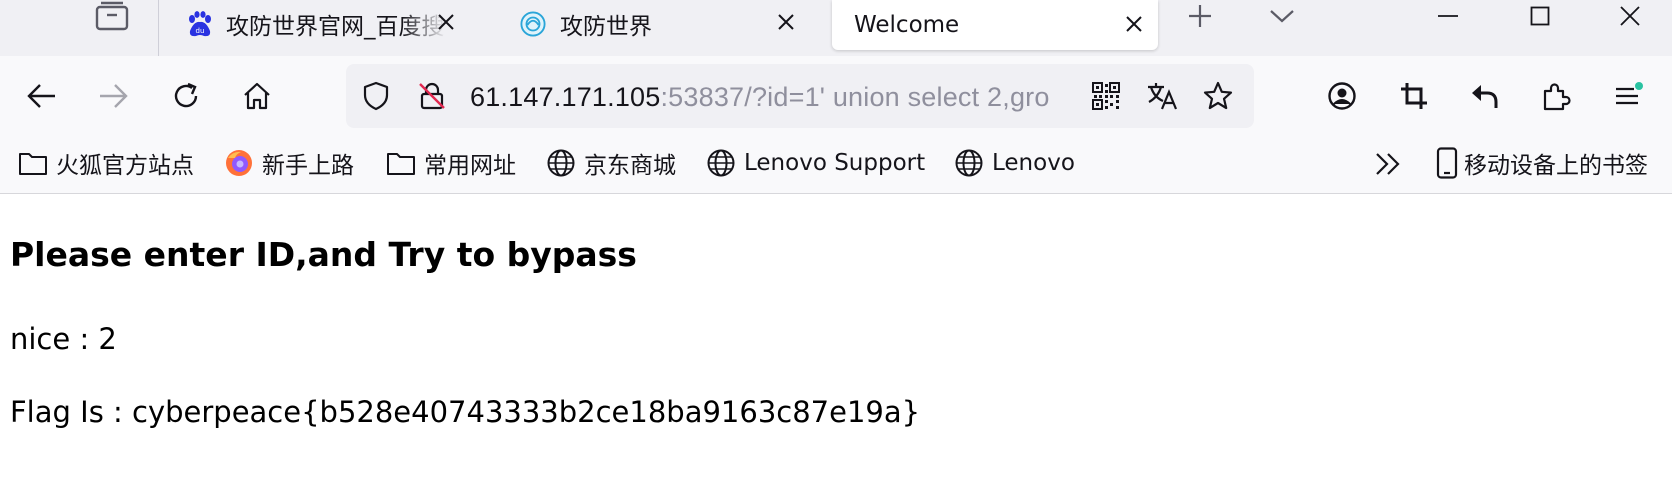 The image size is (1672, 482). I want to click on bookmark-getting-started: 新手上路, so click(289, 163).